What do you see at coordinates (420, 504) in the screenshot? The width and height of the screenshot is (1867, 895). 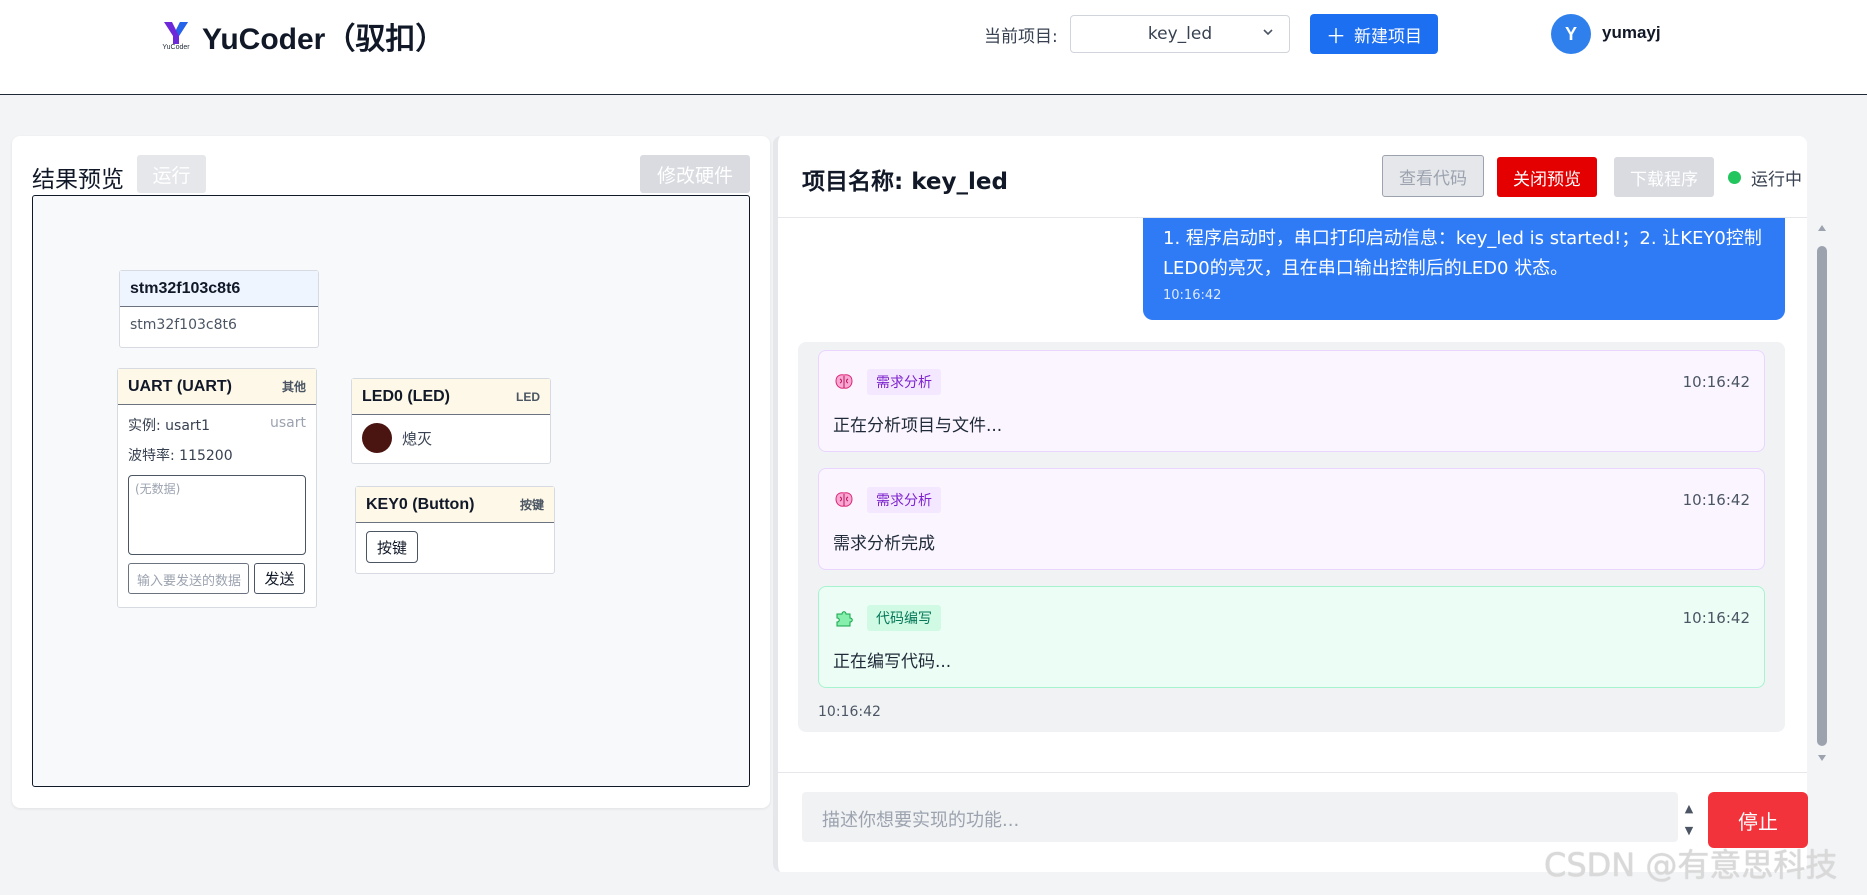 I see `key-card-title: KEY0 (Button)` at bounding box center [420, 504].